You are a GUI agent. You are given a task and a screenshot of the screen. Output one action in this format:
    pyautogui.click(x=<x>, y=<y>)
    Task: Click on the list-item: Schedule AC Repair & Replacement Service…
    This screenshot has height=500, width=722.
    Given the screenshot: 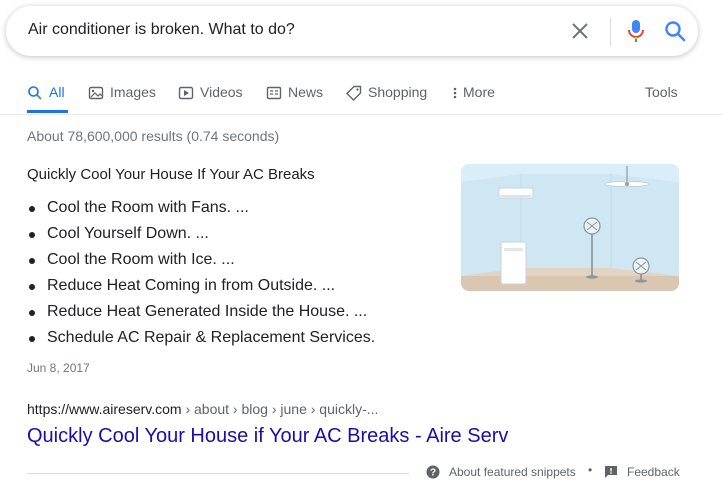 What is the action you would take?
    pyautogui.click(x=201, y=341)
    